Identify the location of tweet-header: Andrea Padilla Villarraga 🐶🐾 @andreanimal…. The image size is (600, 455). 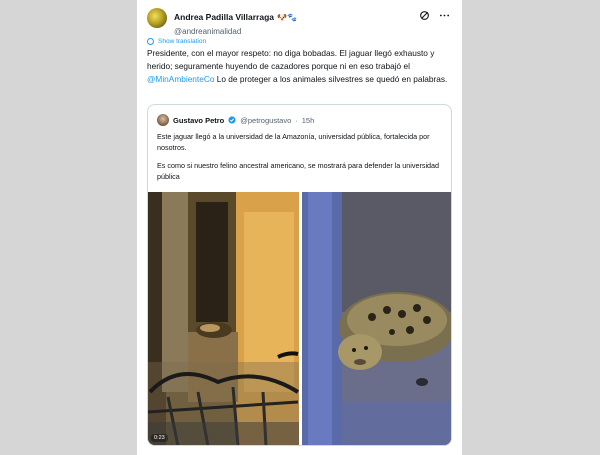
(299, 21).